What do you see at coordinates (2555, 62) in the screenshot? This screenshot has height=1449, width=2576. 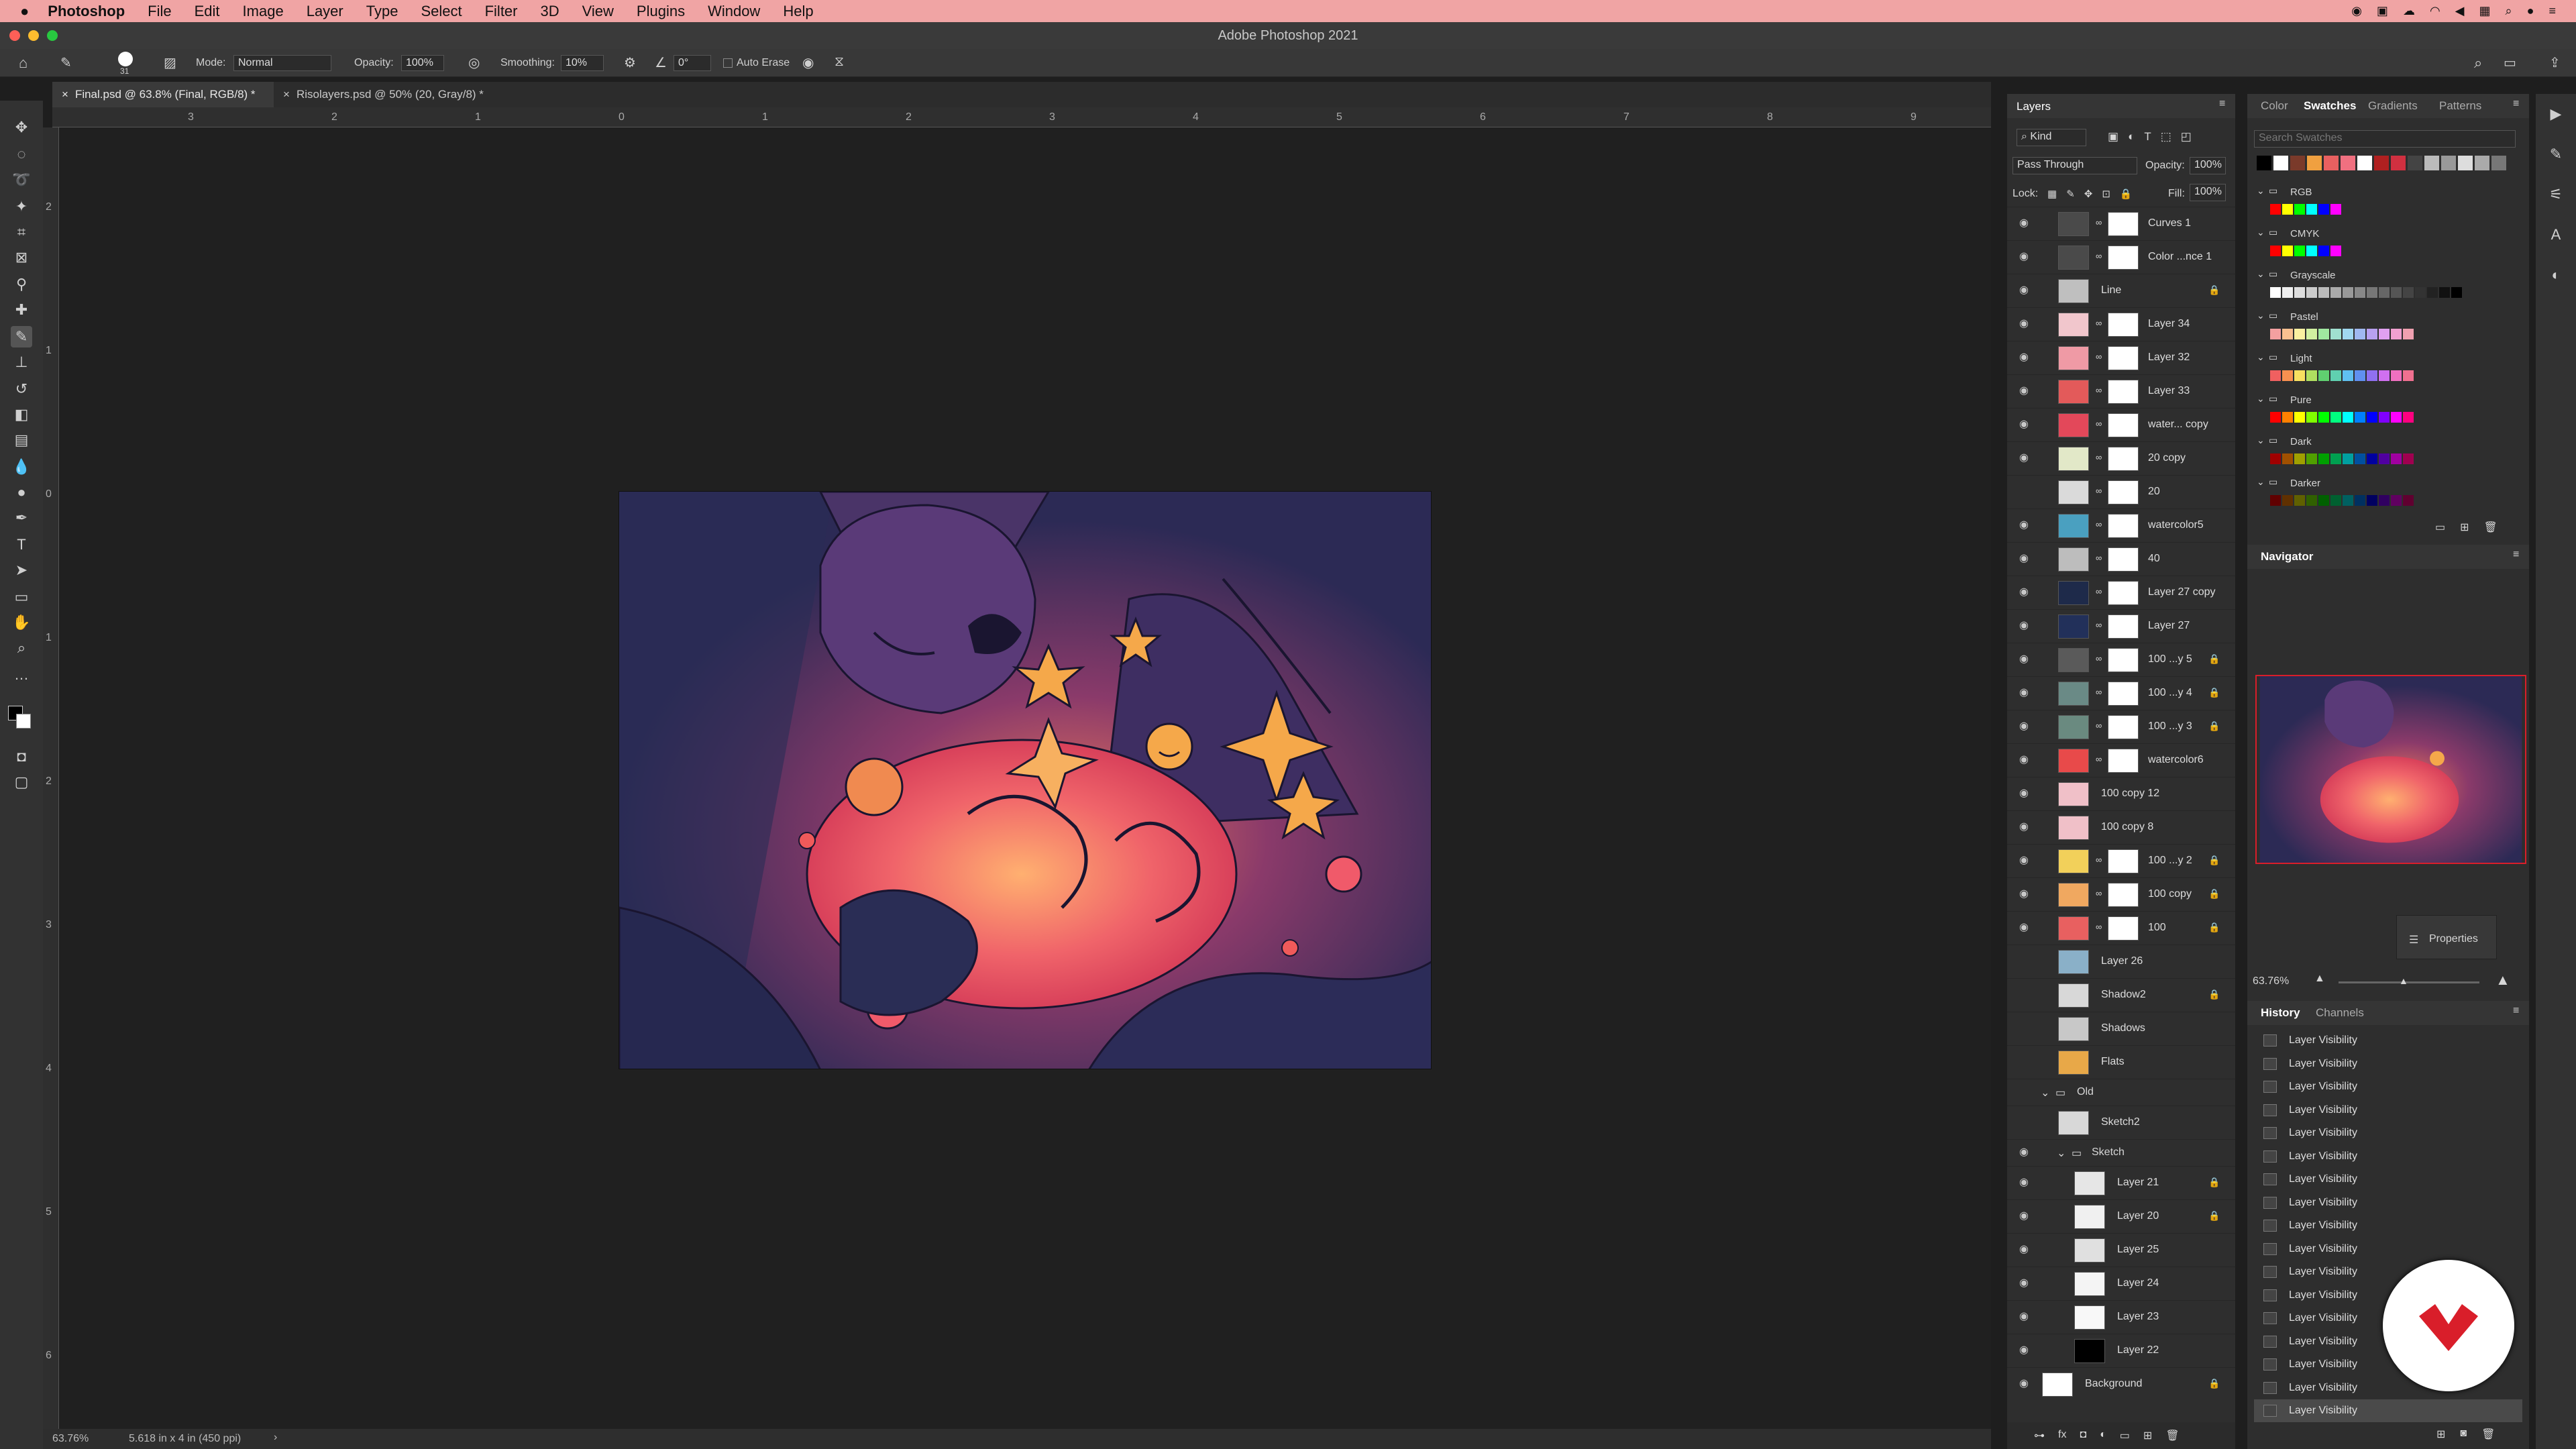 I see `share-icon: ⇪` at bounding box center [2555, 62].